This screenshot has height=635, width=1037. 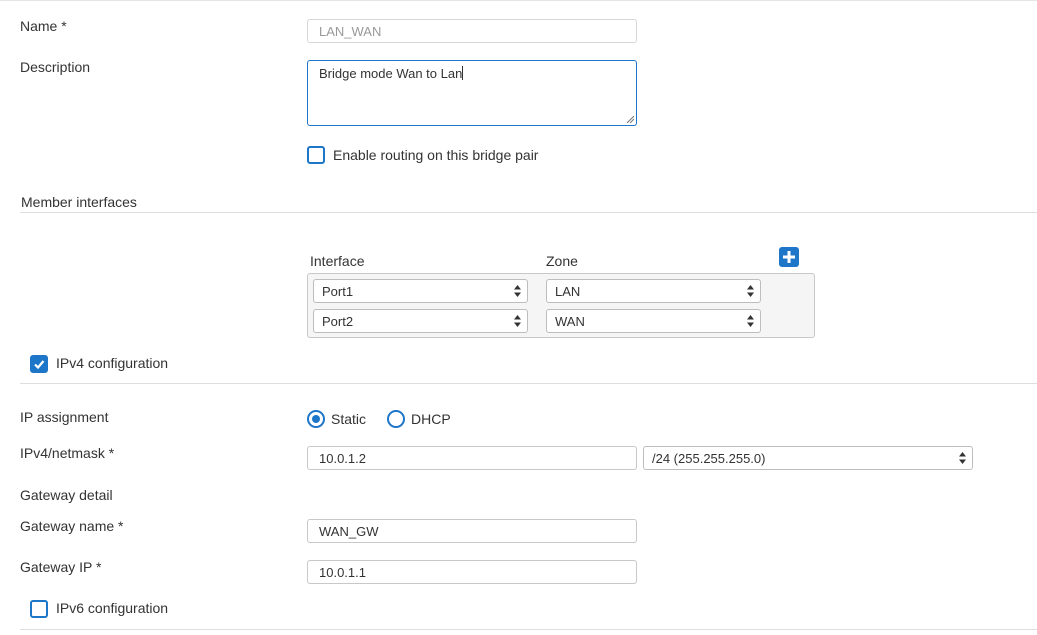 What do you see at coordinates (391, 73) in the screenshot?
I see `description-text: Bridge mode Wan to Lan` at bounding box center [391, 73].